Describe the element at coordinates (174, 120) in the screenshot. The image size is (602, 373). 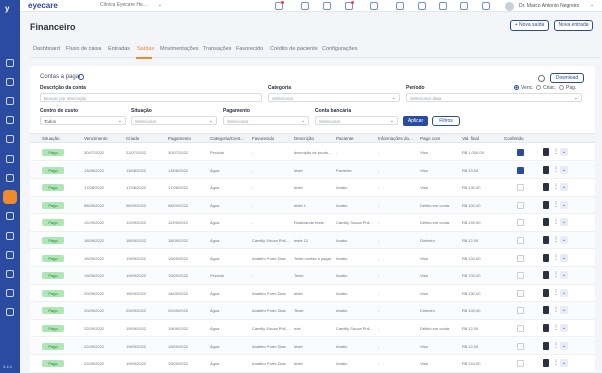
I see `situation-select: Selecionar ⌄` at that location.